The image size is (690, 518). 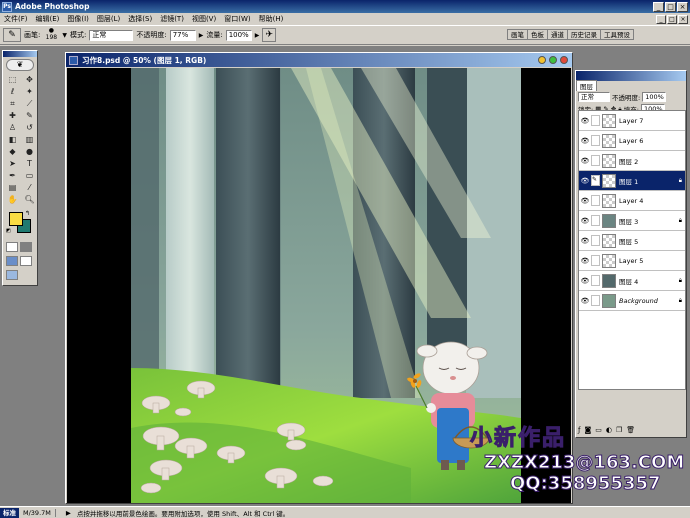 I want to click on path-selection-tool-icon: ➤, so click(x=12, y=163).